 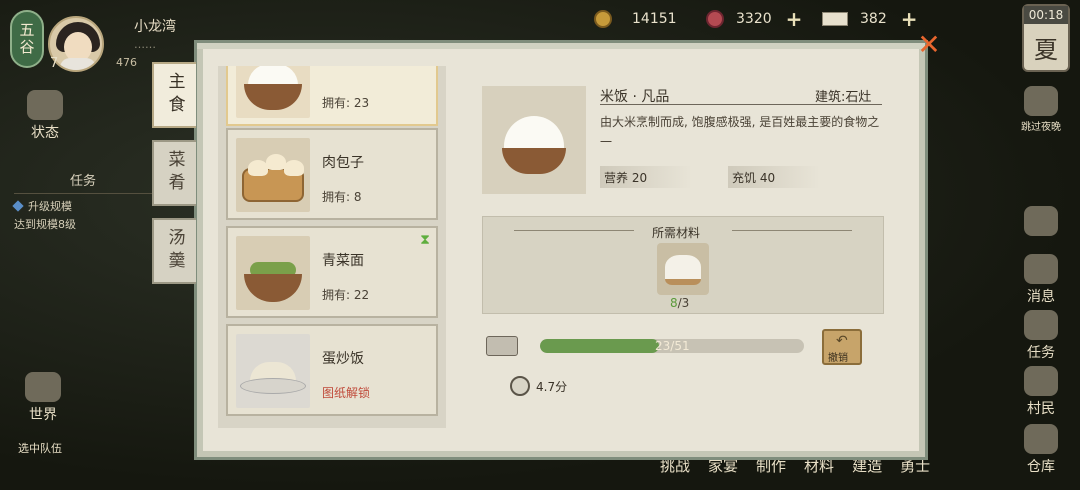 I want to click on recipe-building: 建筑:石灶, so click(x=843, y=97).